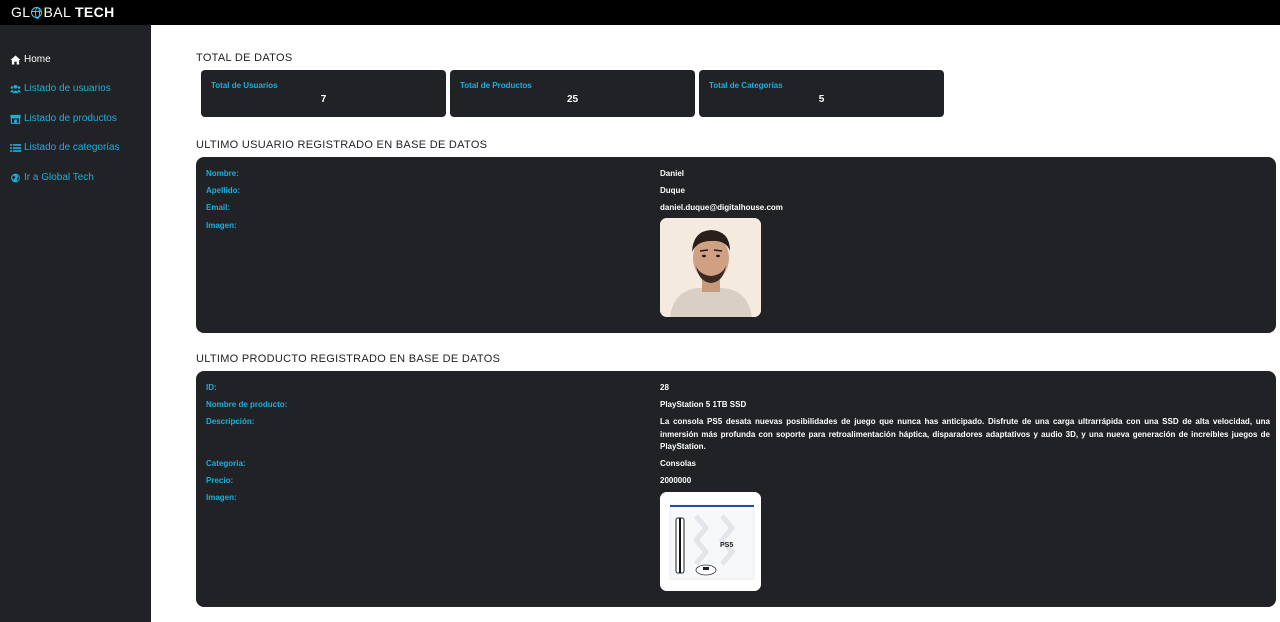 This screenshot has height=622, width=1280. Describe the element at coordinates (15, 178) in the screenshot. I see `globe-icon` at that location.